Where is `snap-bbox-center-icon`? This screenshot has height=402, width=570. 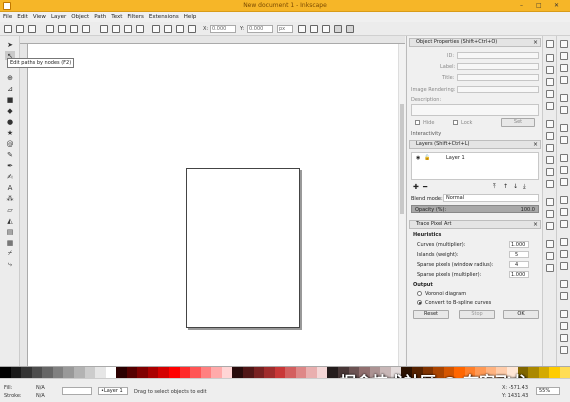
snap-bbox-center-icon is located at coordinates (550, 106).